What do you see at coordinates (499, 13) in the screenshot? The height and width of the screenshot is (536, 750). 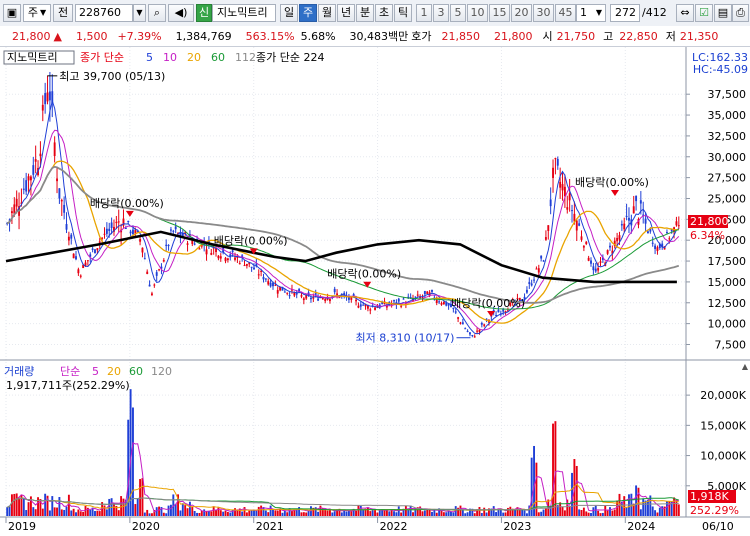 I see `minute-tab-15: 15` at bounding box center [499, 13].